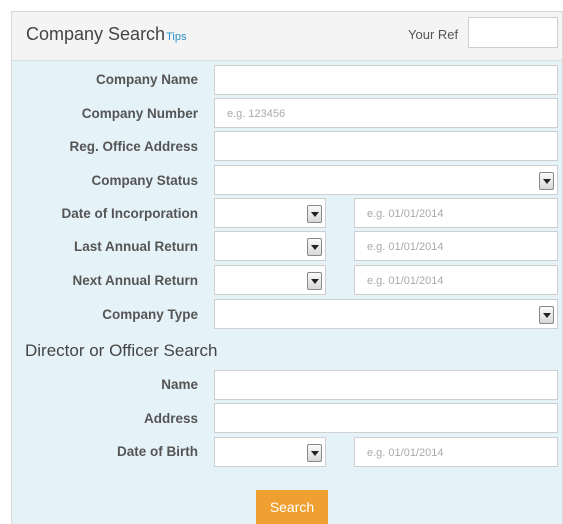  Describe the element at coordinates (292, 507) in the screenshot. I see `search-button: Search` at that location.